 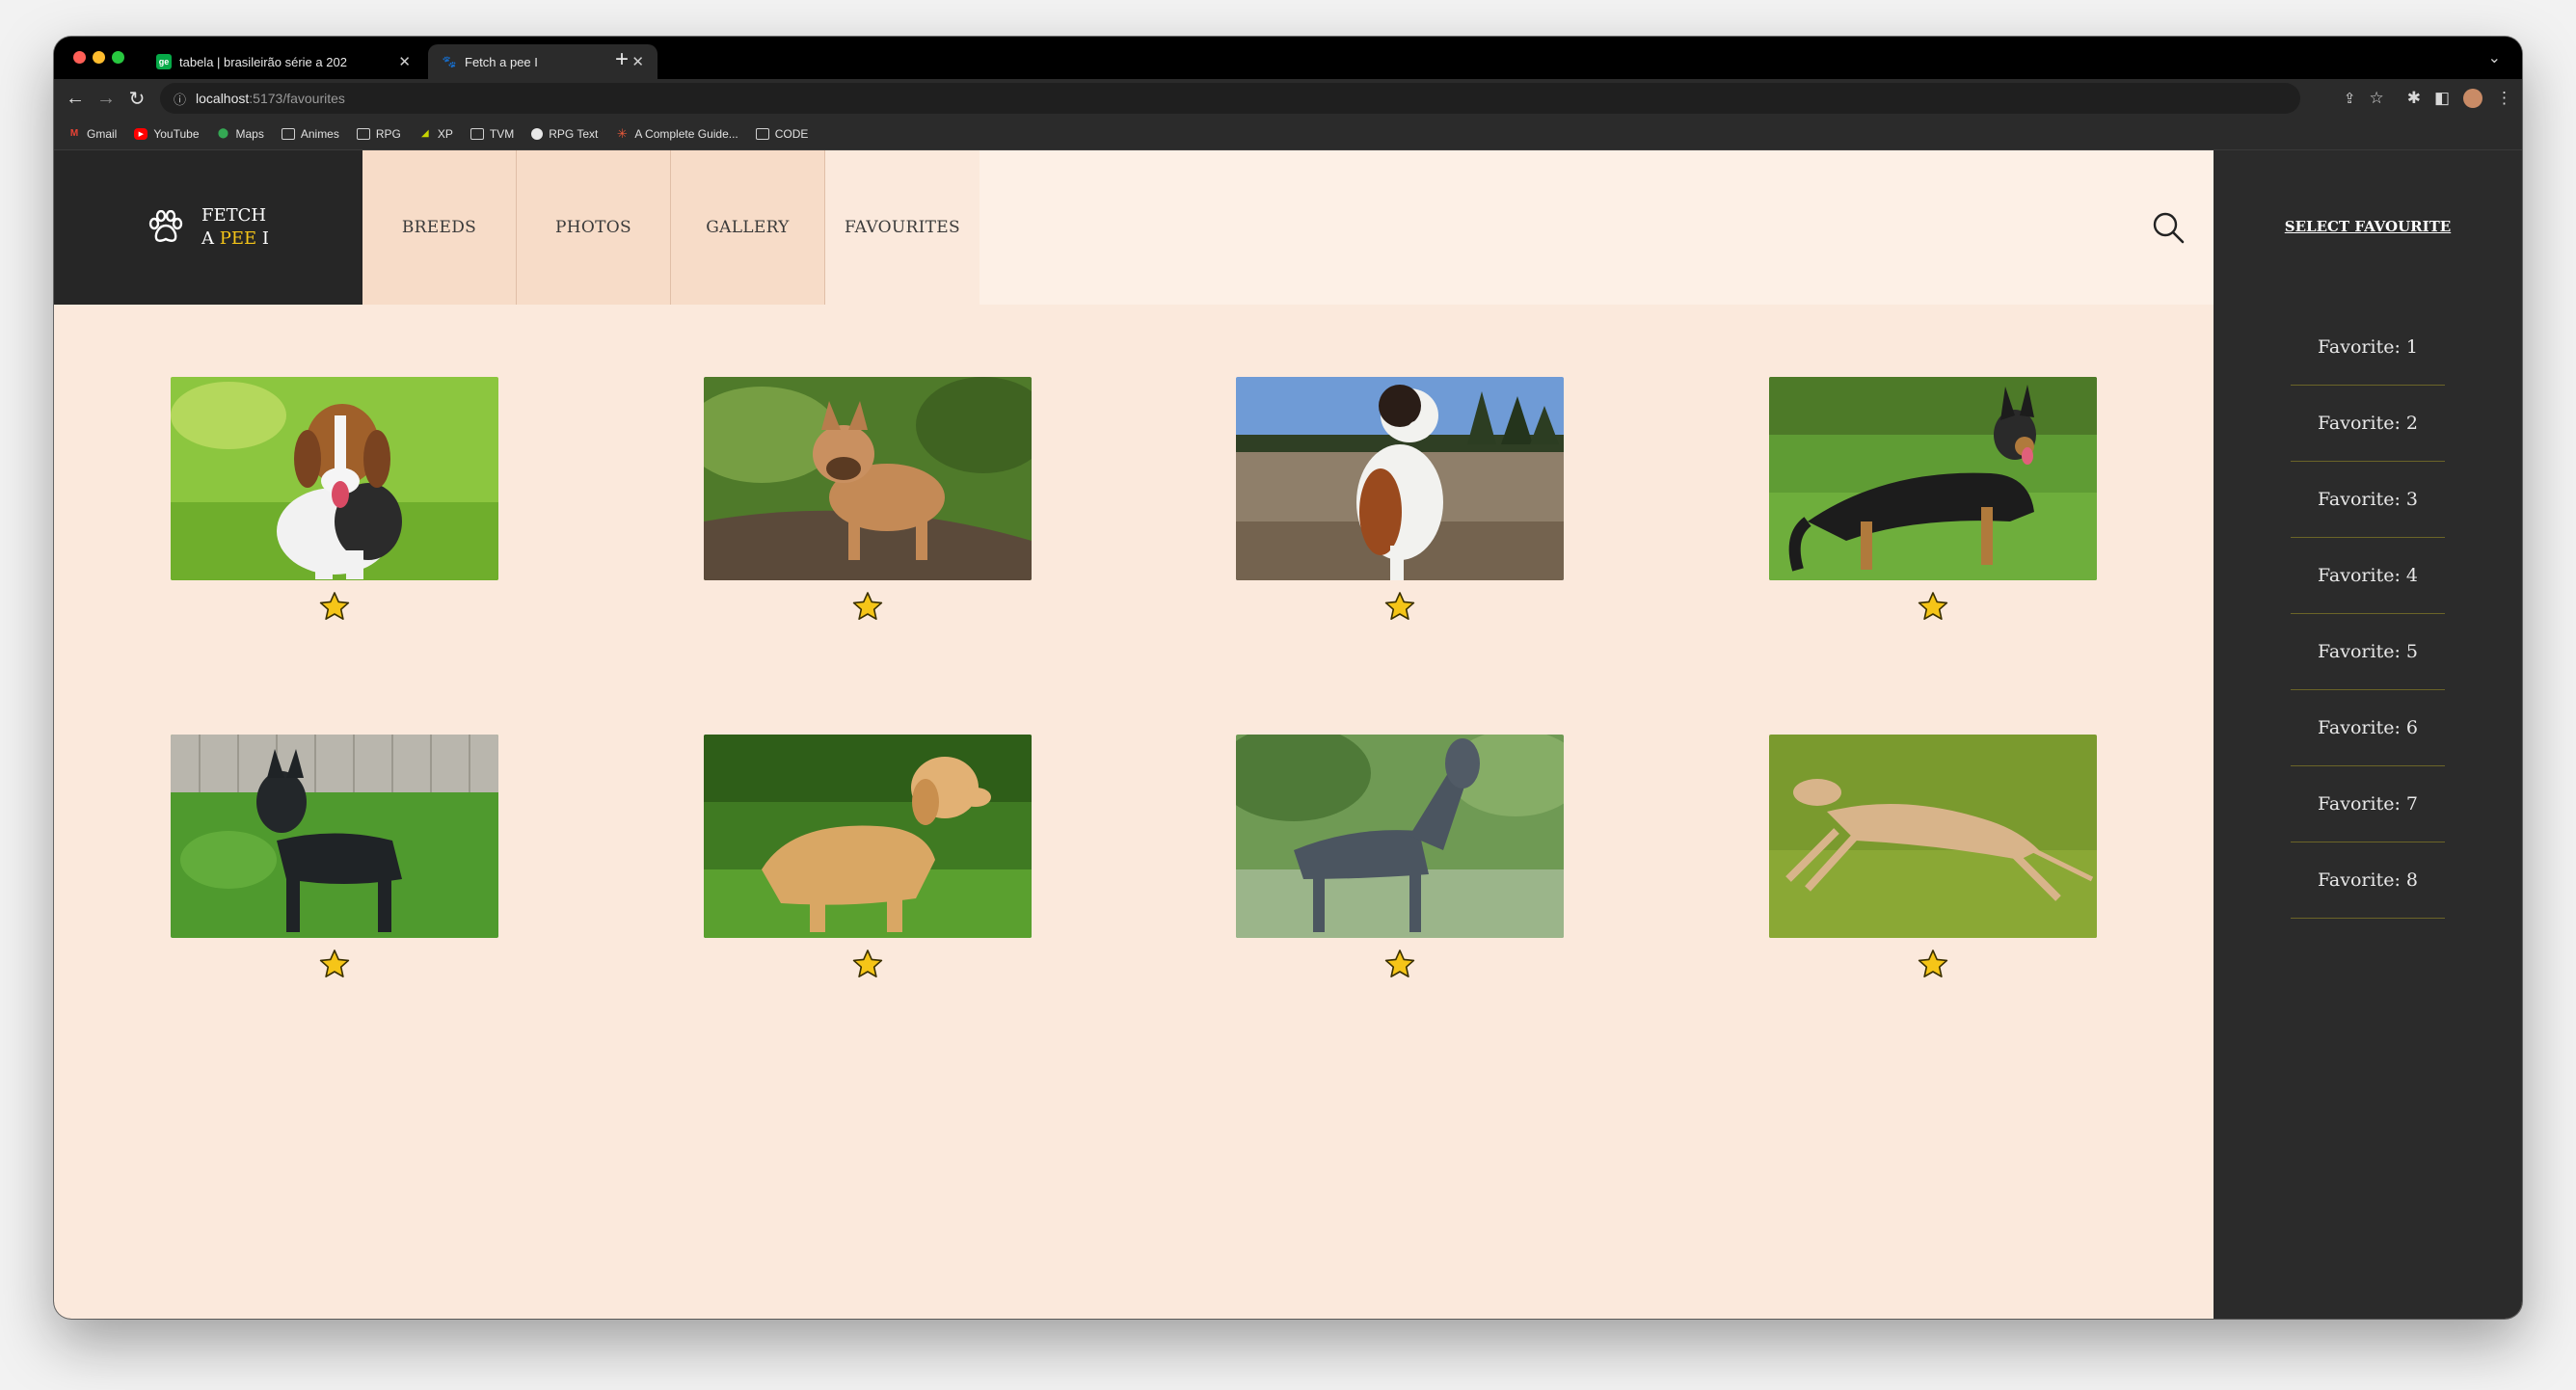 I want to click on tab-brasileirao: ge tabela | brasileirão série a 202 ✕, so click(x=284, y=61).